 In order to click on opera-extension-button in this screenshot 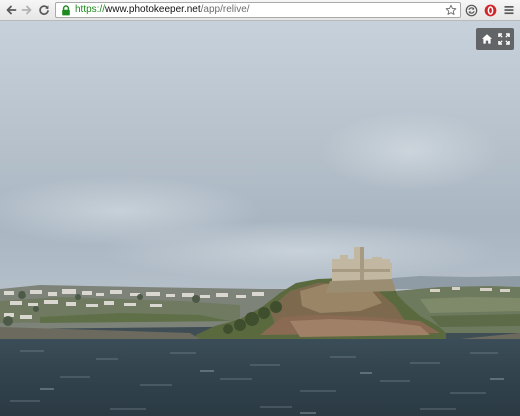, I will do `click(490, 10)`.